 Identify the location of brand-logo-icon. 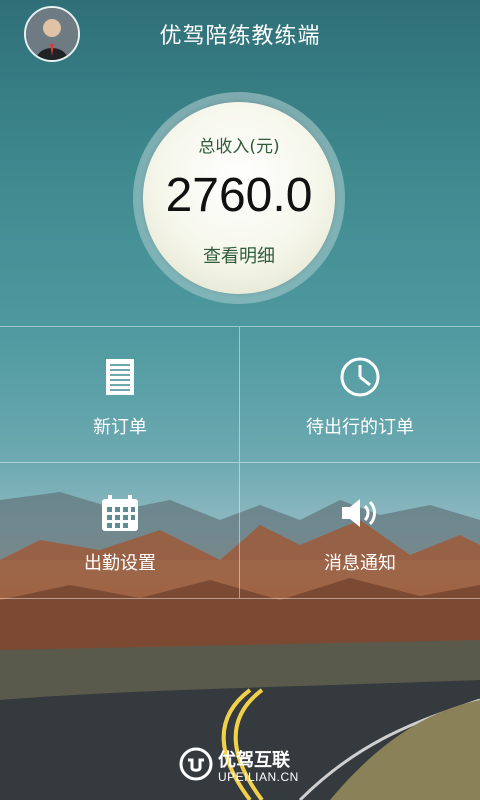
(196, 764).